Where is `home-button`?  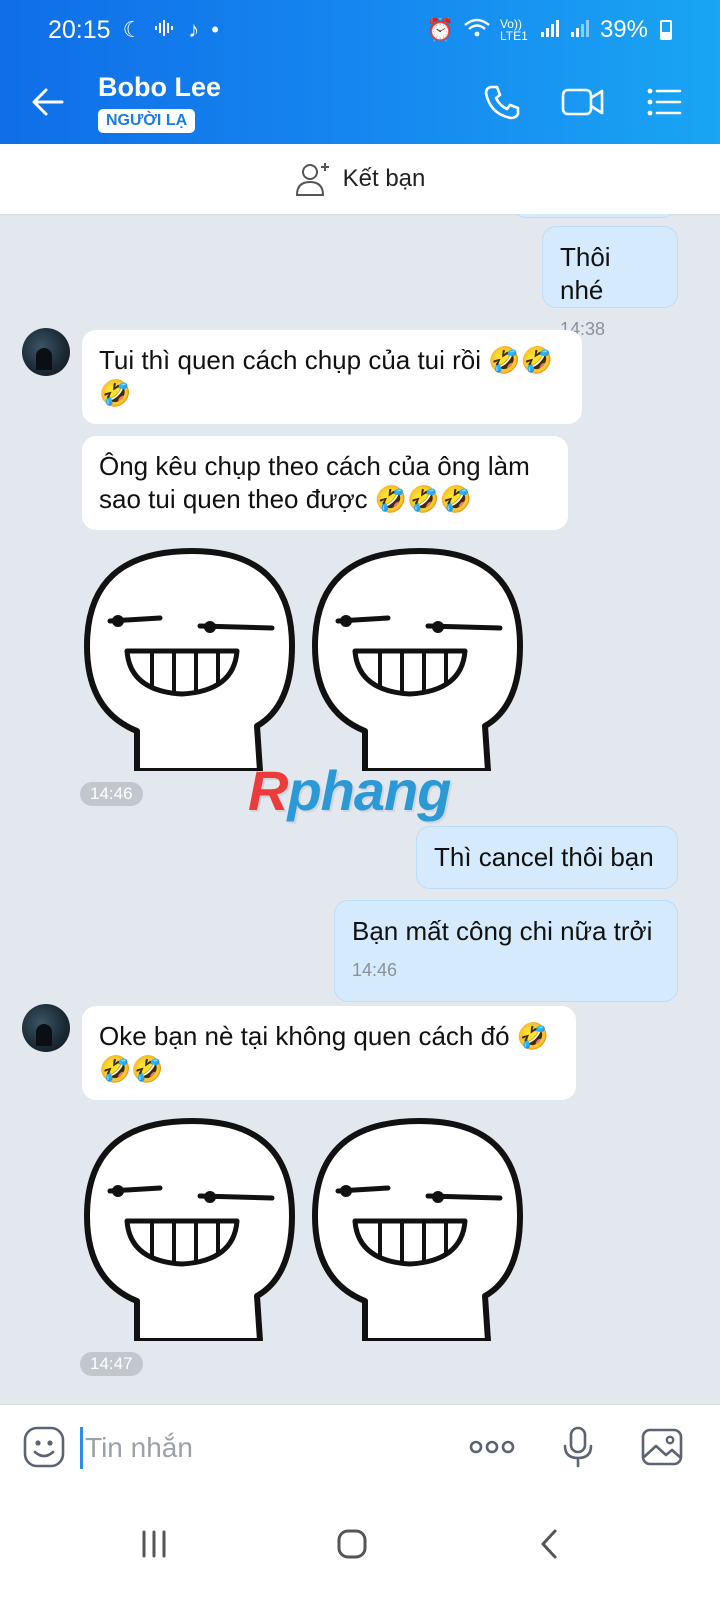
home-button is located at coordinates (352, 1544).